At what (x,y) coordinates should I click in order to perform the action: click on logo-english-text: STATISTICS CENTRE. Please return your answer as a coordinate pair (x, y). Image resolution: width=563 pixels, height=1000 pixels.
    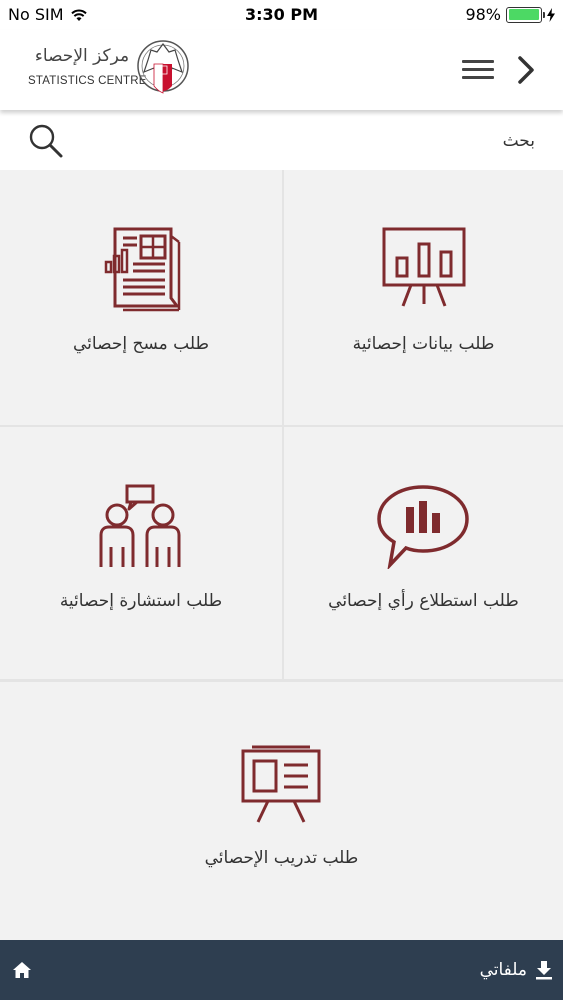
    Looking at the image, I should click on (87, 81).